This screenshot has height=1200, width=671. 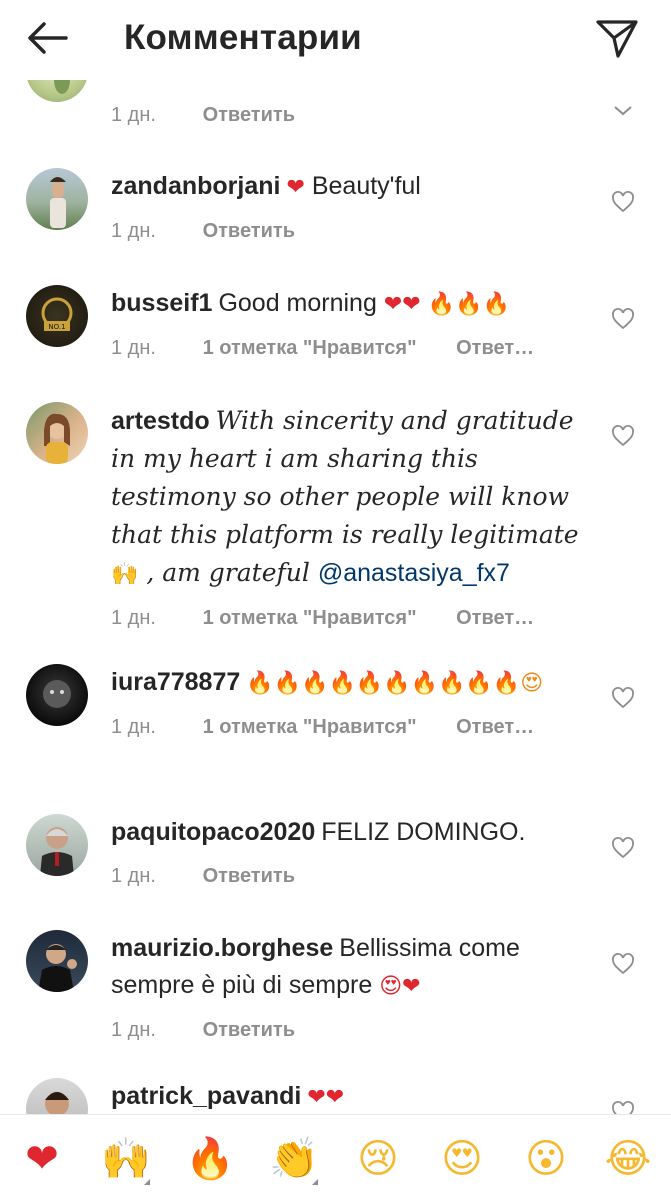 What do you see at coordinates (462, 1159) in the screenshot?
I see `emoji-button-heart-eyes: 😍` at bounding box center [462, 1159].